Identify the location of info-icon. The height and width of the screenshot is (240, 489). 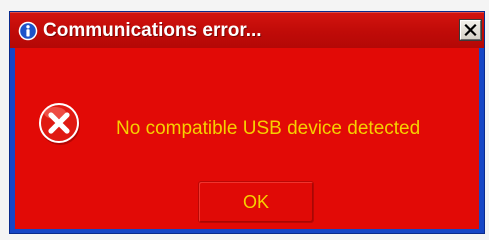
(28, 31).